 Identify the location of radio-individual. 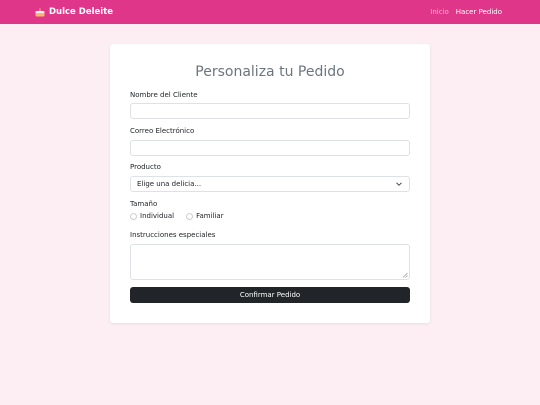
(133, 216).